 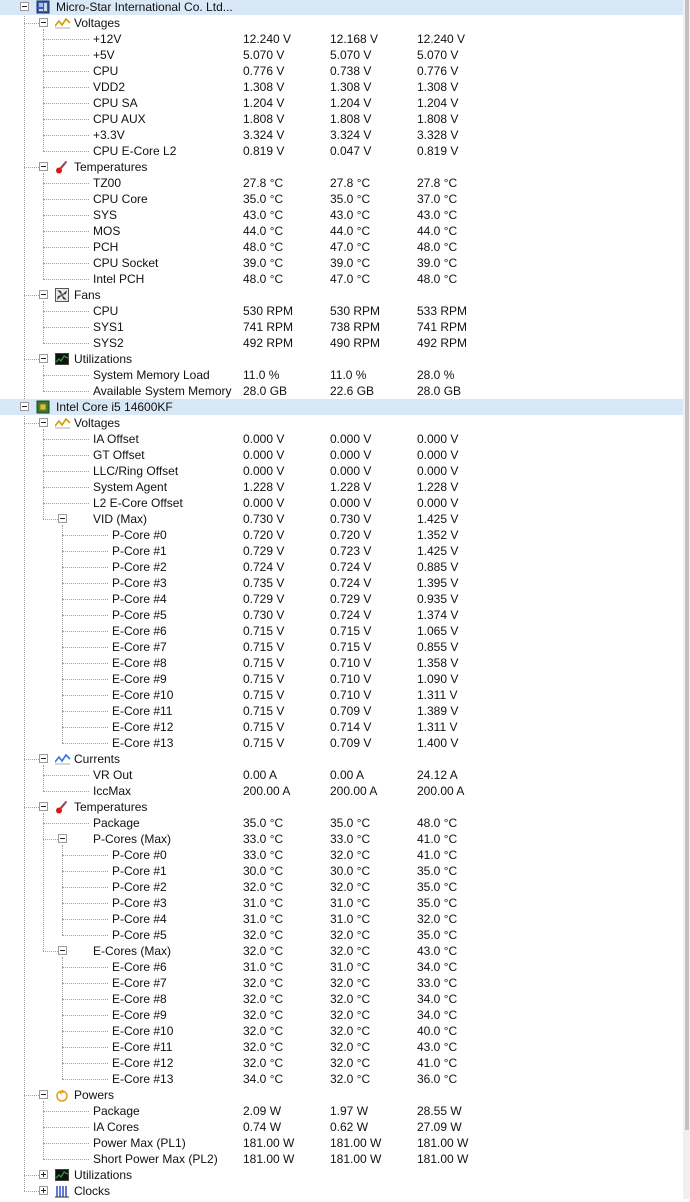 I want to click on sensor-row-cpu-sa: CPU SA 1.204 V 1.204 V 1.204 V, so click(x=341, y=103).